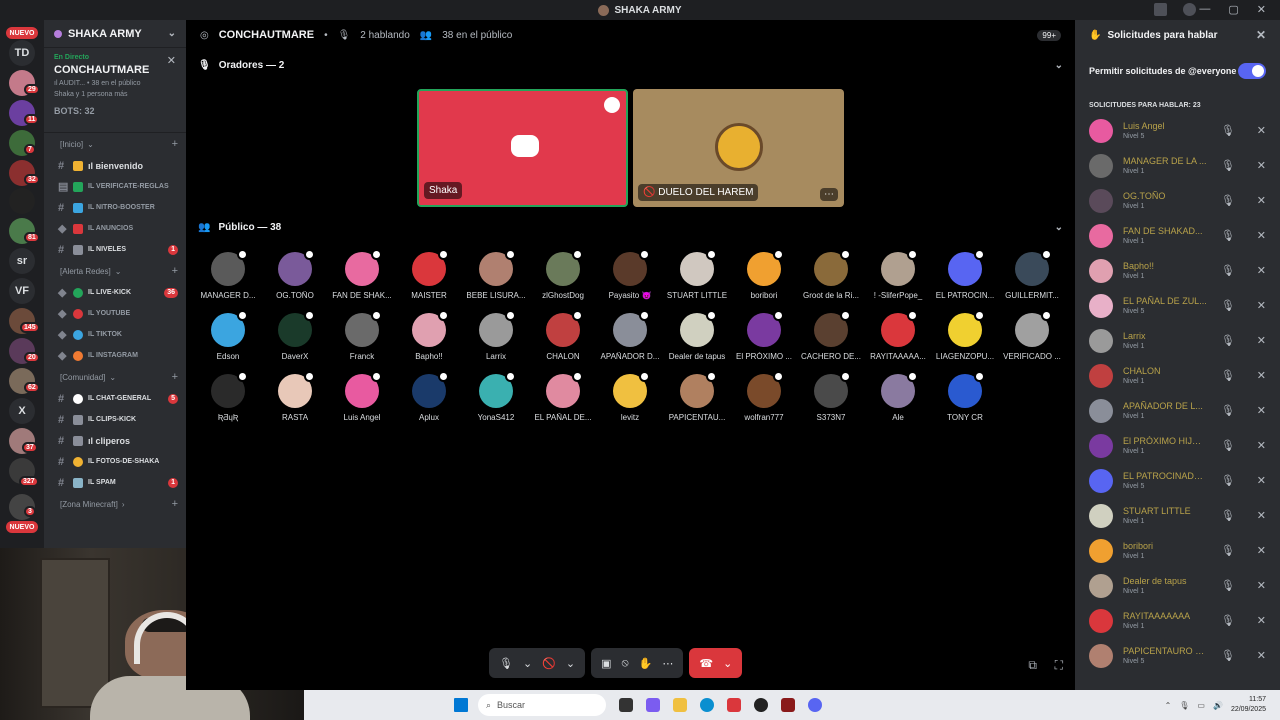  I want to click on actions-control: ▣ ⦸ ✋ ⋯, so click(637, 663).